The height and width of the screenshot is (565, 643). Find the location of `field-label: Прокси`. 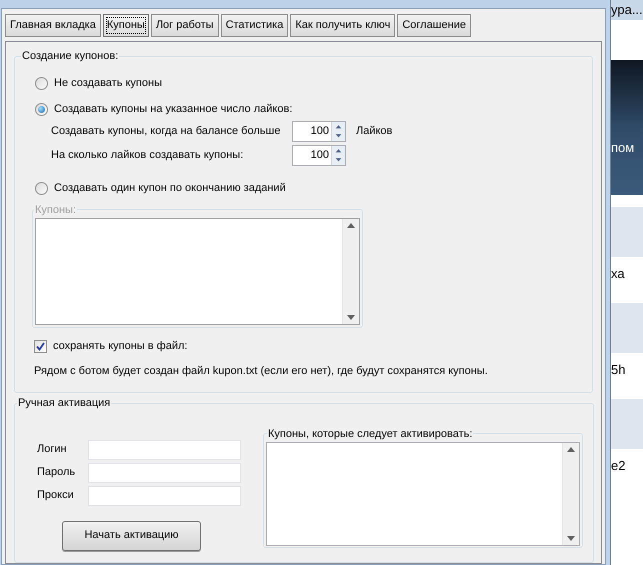

field-label: Прокси is located at coordinates (56, 496).